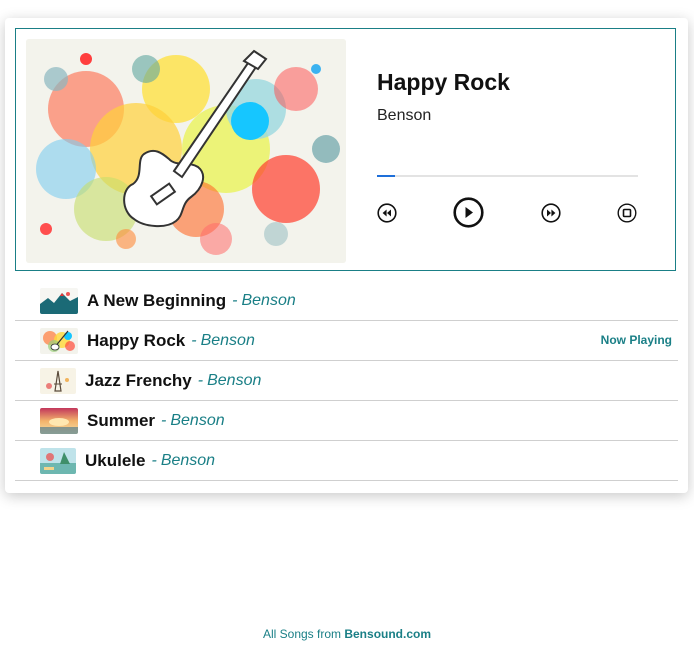 The width and height of the screenshot is (694, 659). What do you see at coordinates (121, 420) in the screenshot?
I see `song-title: Summer` at bounding box center [121, 420].